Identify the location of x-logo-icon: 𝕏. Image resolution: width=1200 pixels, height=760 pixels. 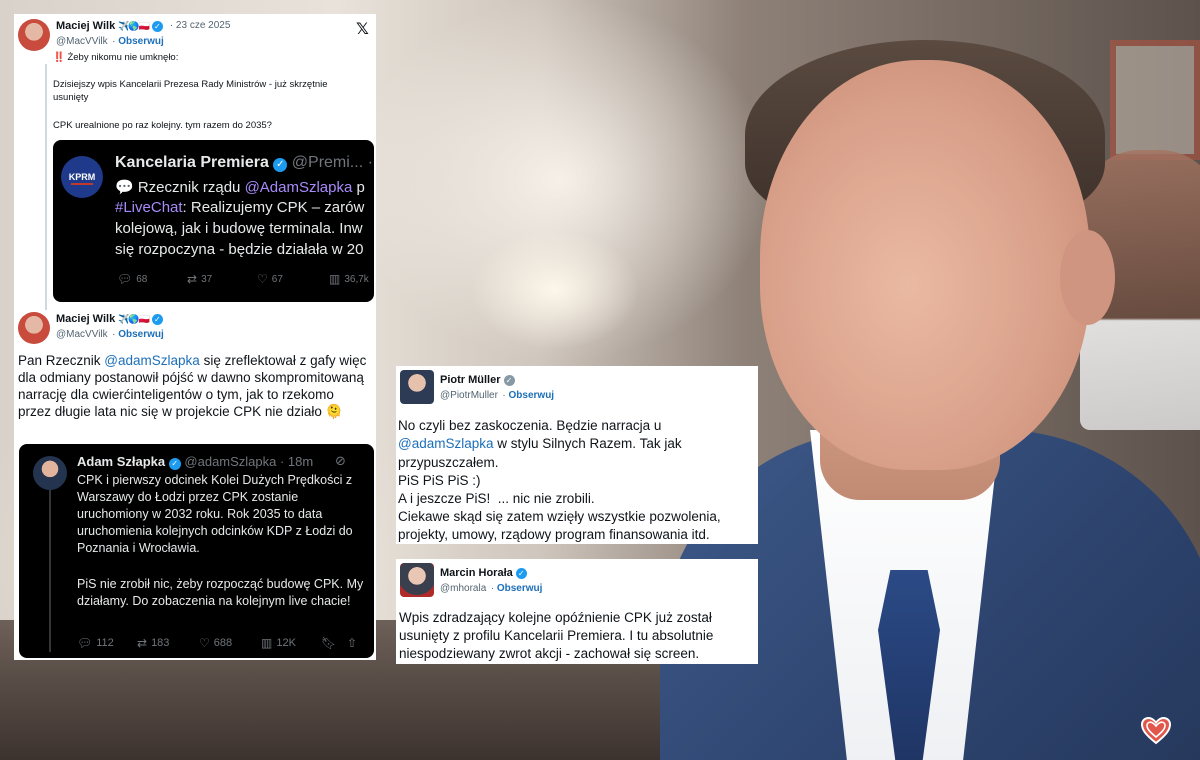
(362, 29).